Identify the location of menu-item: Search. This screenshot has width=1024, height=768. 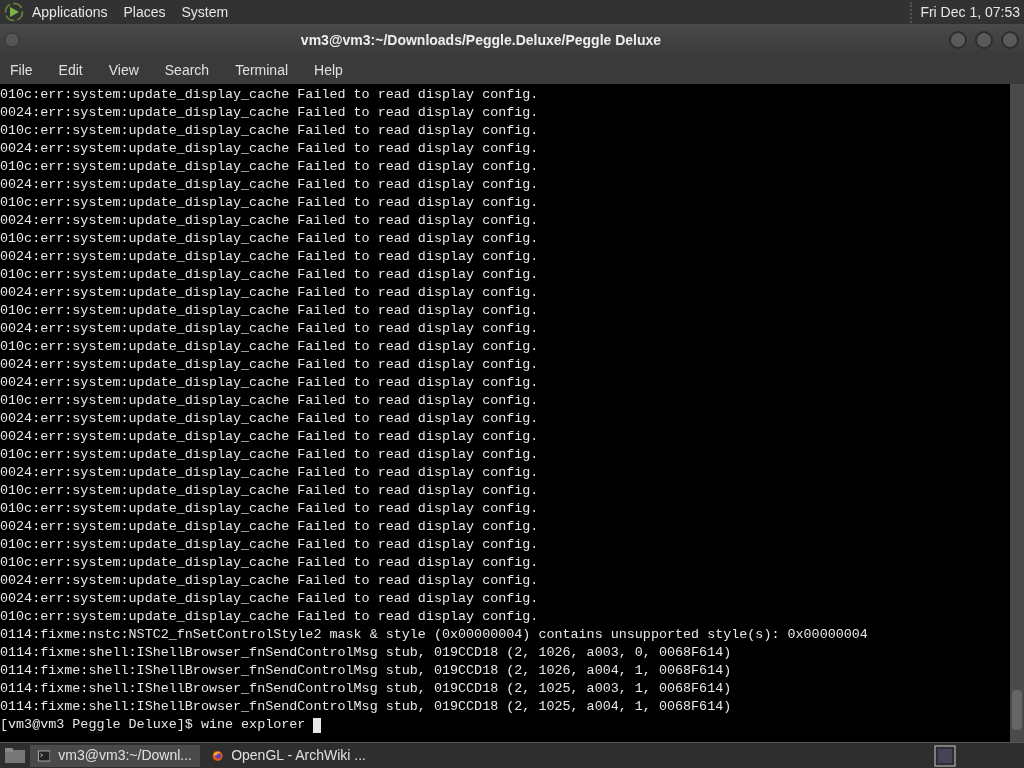
(187, 70).